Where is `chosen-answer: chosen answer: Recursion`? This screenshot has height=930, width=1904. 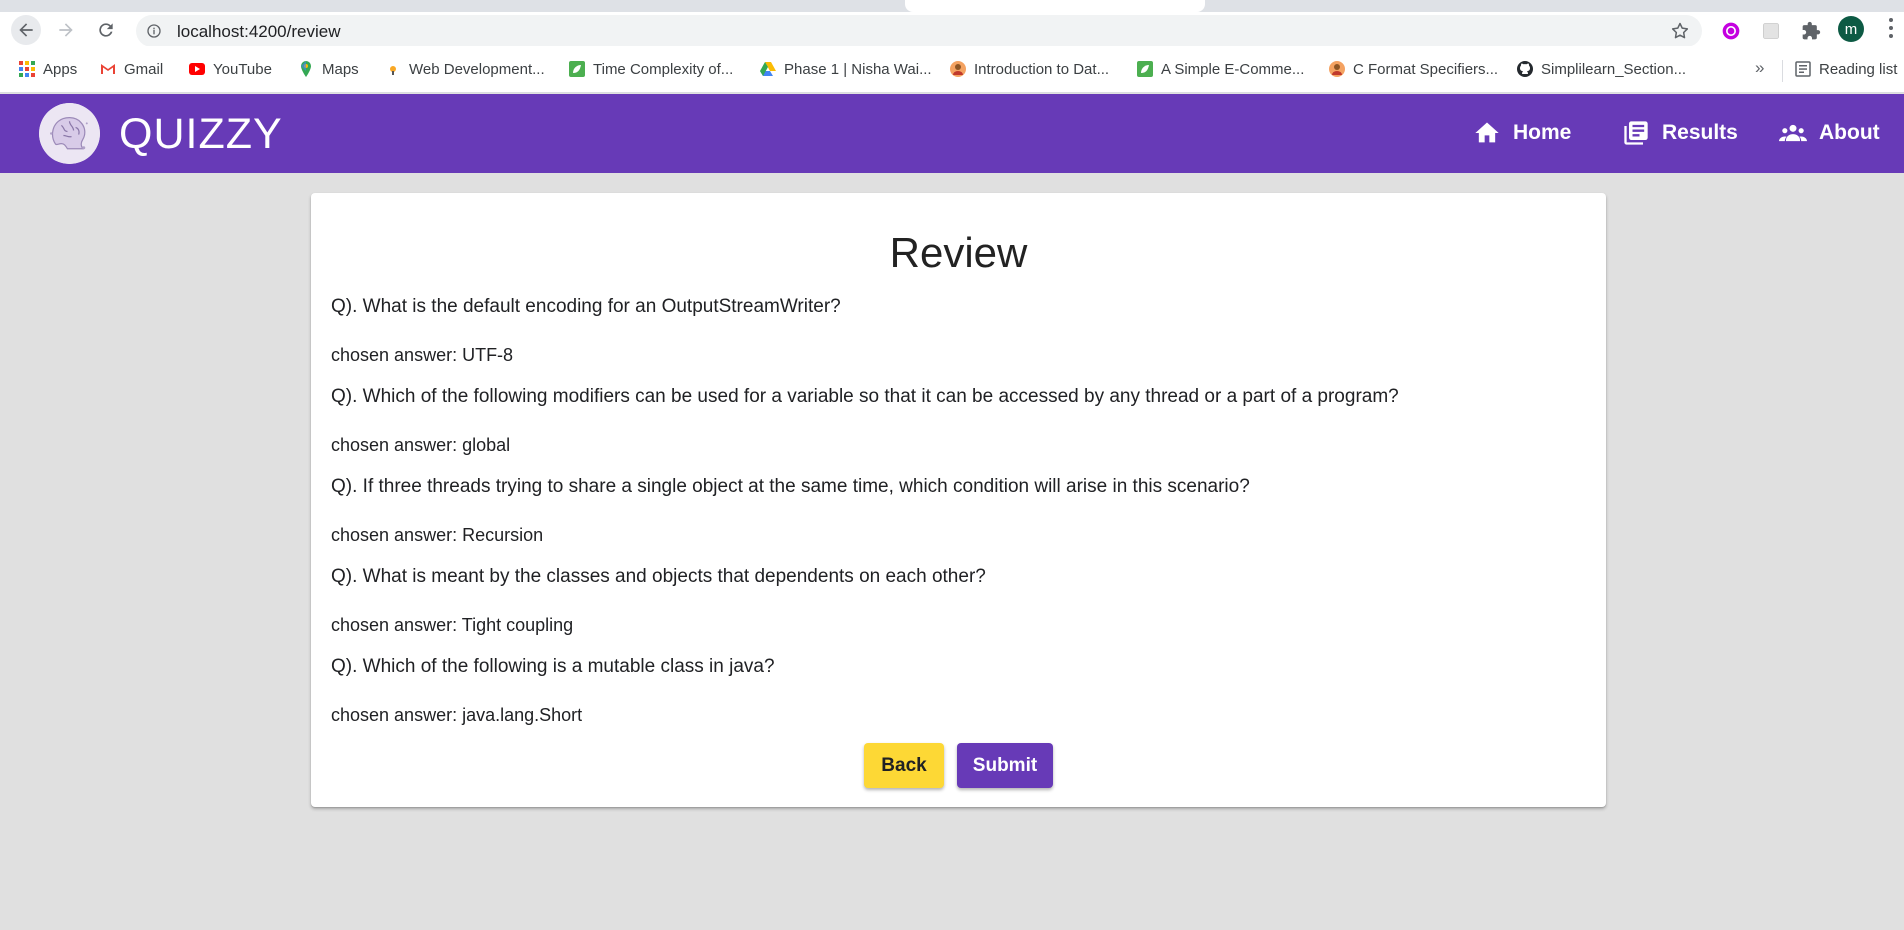
chosen-answer: chosen answer: Recursion is located at coordinates (437, 535).